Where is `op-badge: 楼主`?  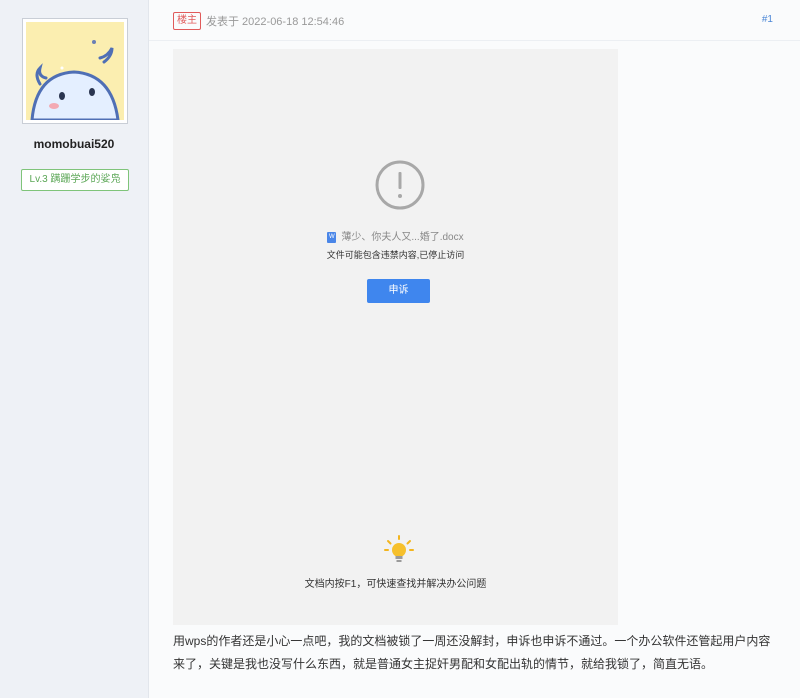
op-badge: 楼主 is located at coordinates (187, 21).